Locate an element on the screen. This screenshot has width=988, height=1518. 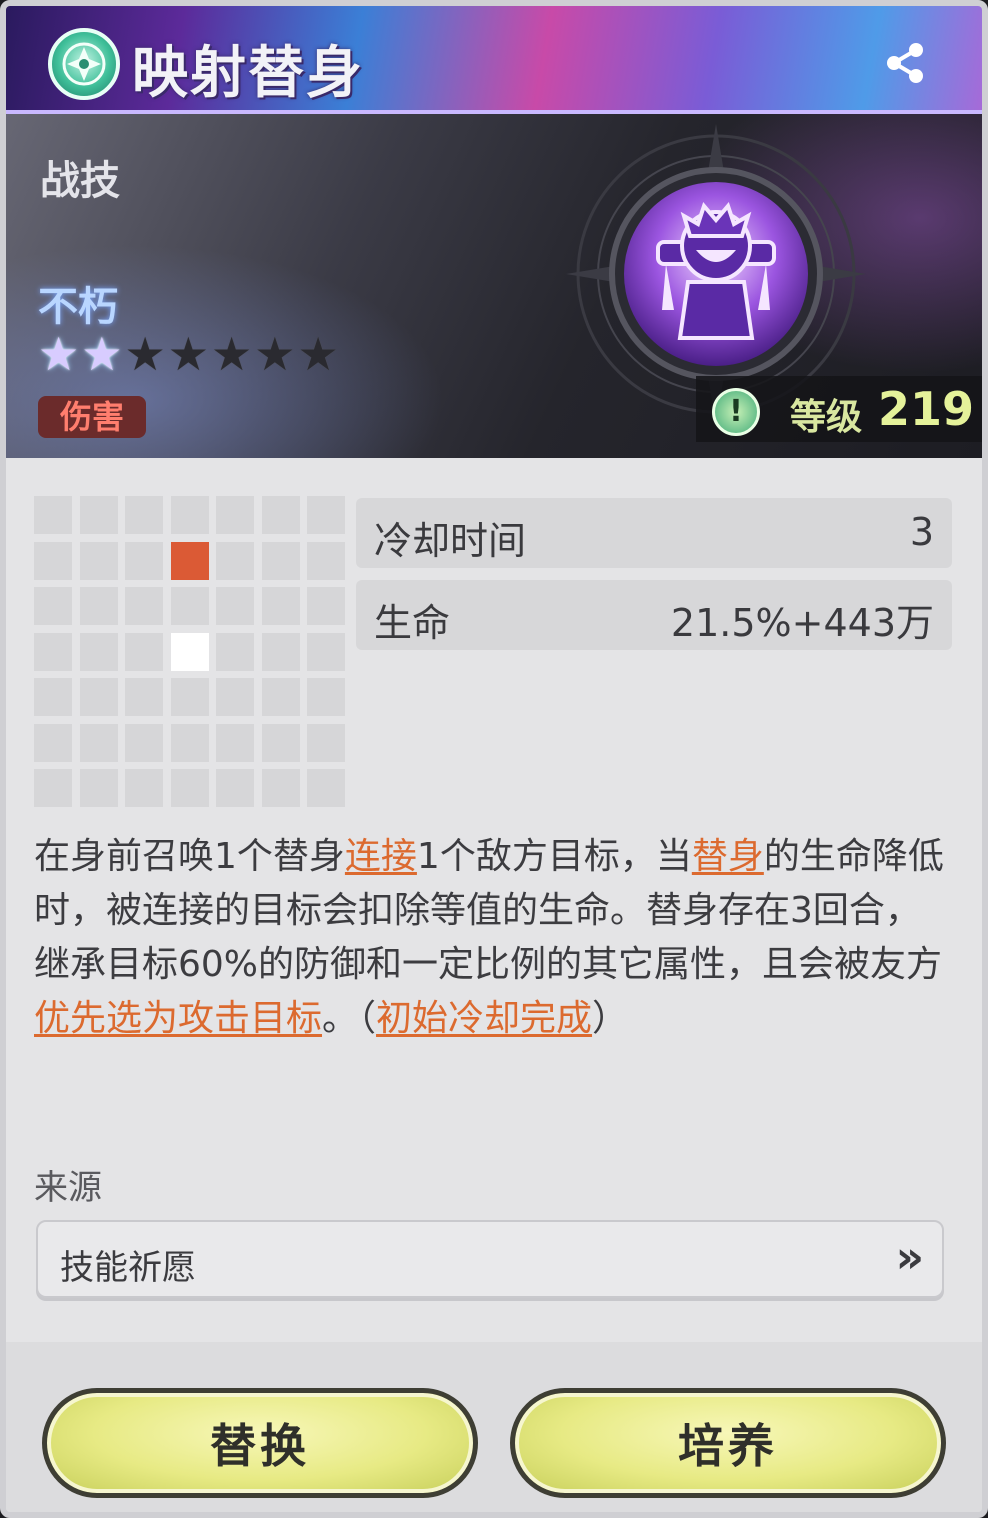
title-bar: 映射替身 is located at coordinates (494, 60).